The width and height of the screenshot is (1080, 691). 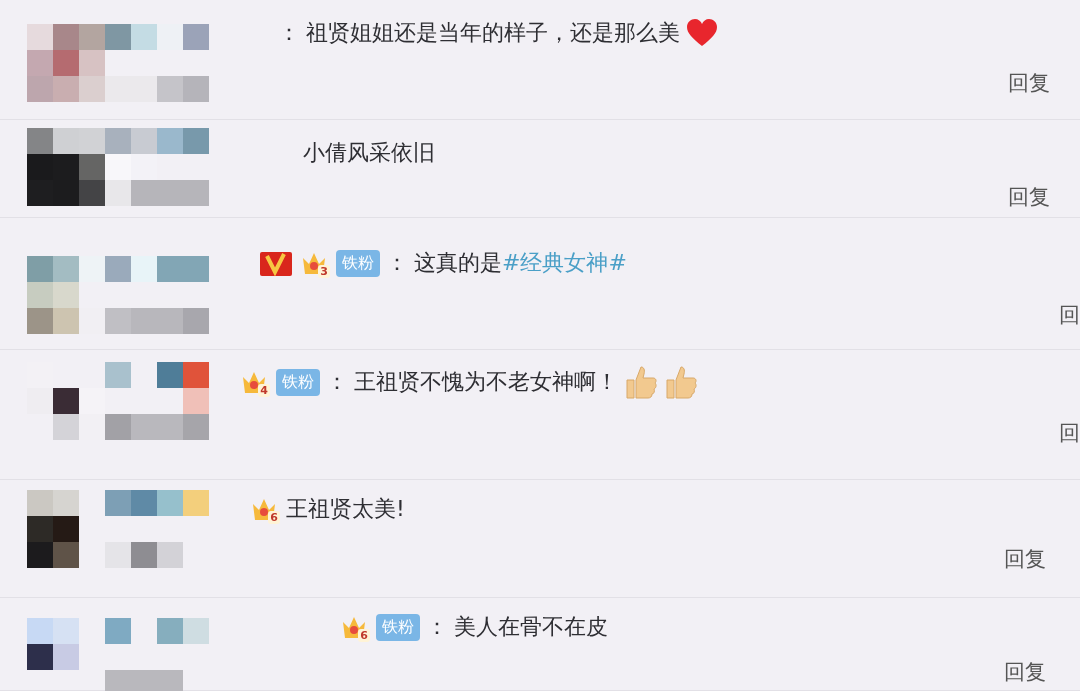 I want to click on comment-text: 这真的是#经典女神#, so click(x=520, y=263).